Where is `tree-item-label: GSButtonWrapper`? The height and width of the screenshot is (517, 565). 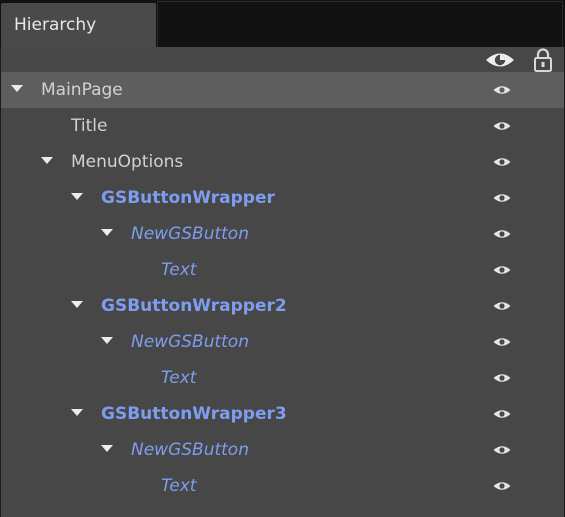 tree-item-label: GSButtonWrapper is located at coordinates (188, 198).